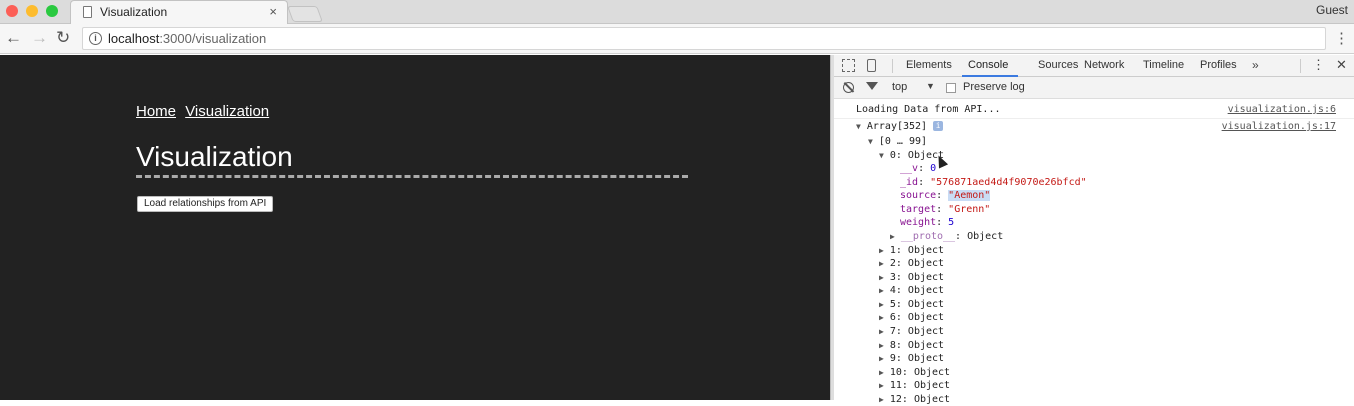  I want to click on property-value: "Grenn", so click(969, 209).